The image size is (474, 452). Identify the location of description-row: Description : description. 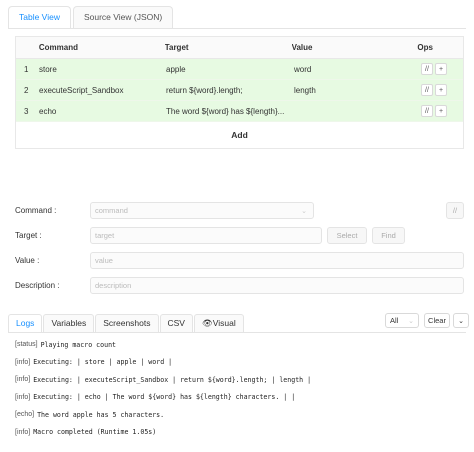
(239, 285).